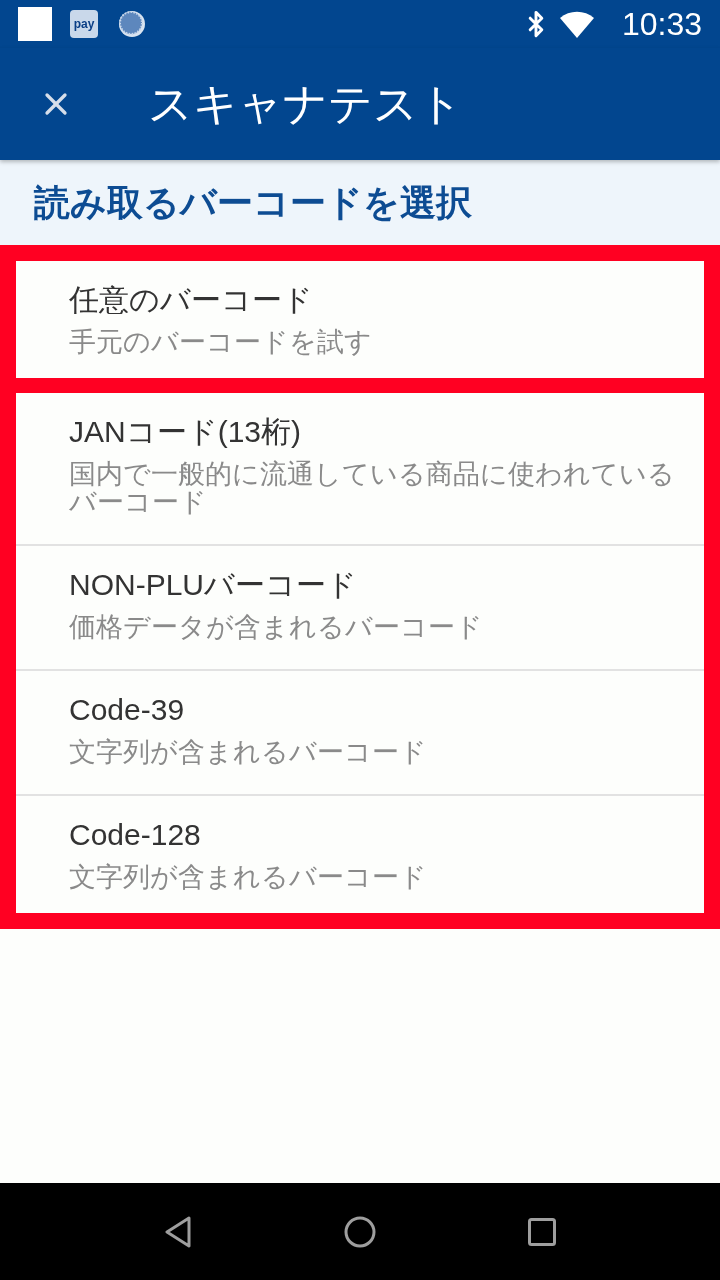 The width and height of the screenshot is (720, 1280). Describe the element at coordinates (191, 300) in the screenshot. I see `option-title: 任意のバーコード` at that location.